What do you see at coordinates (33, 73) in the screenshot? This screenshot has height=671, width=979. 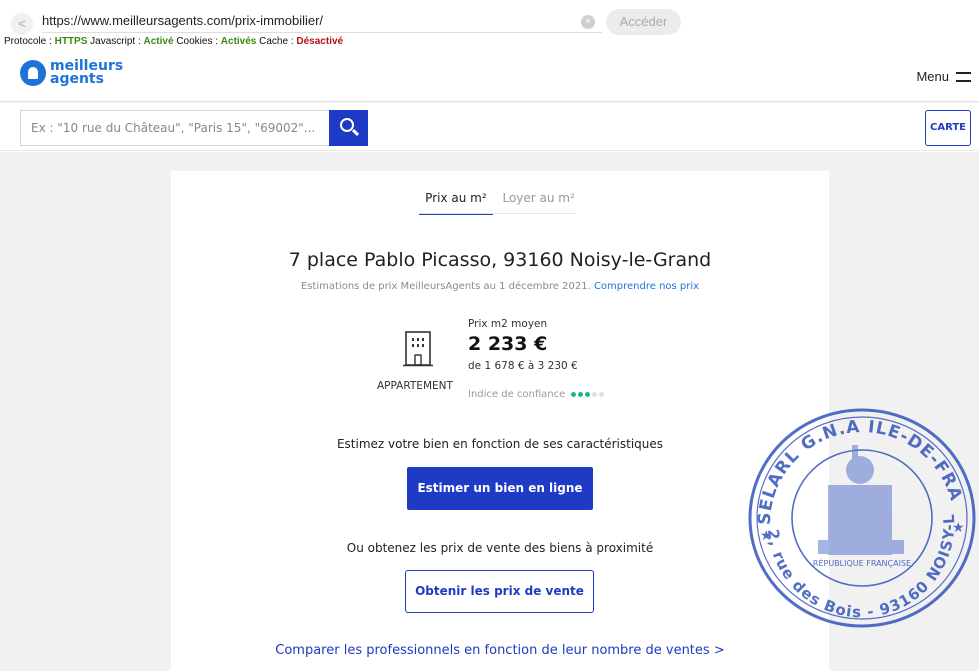 I see `logo-house-icon` at bounding box center [33, 73].